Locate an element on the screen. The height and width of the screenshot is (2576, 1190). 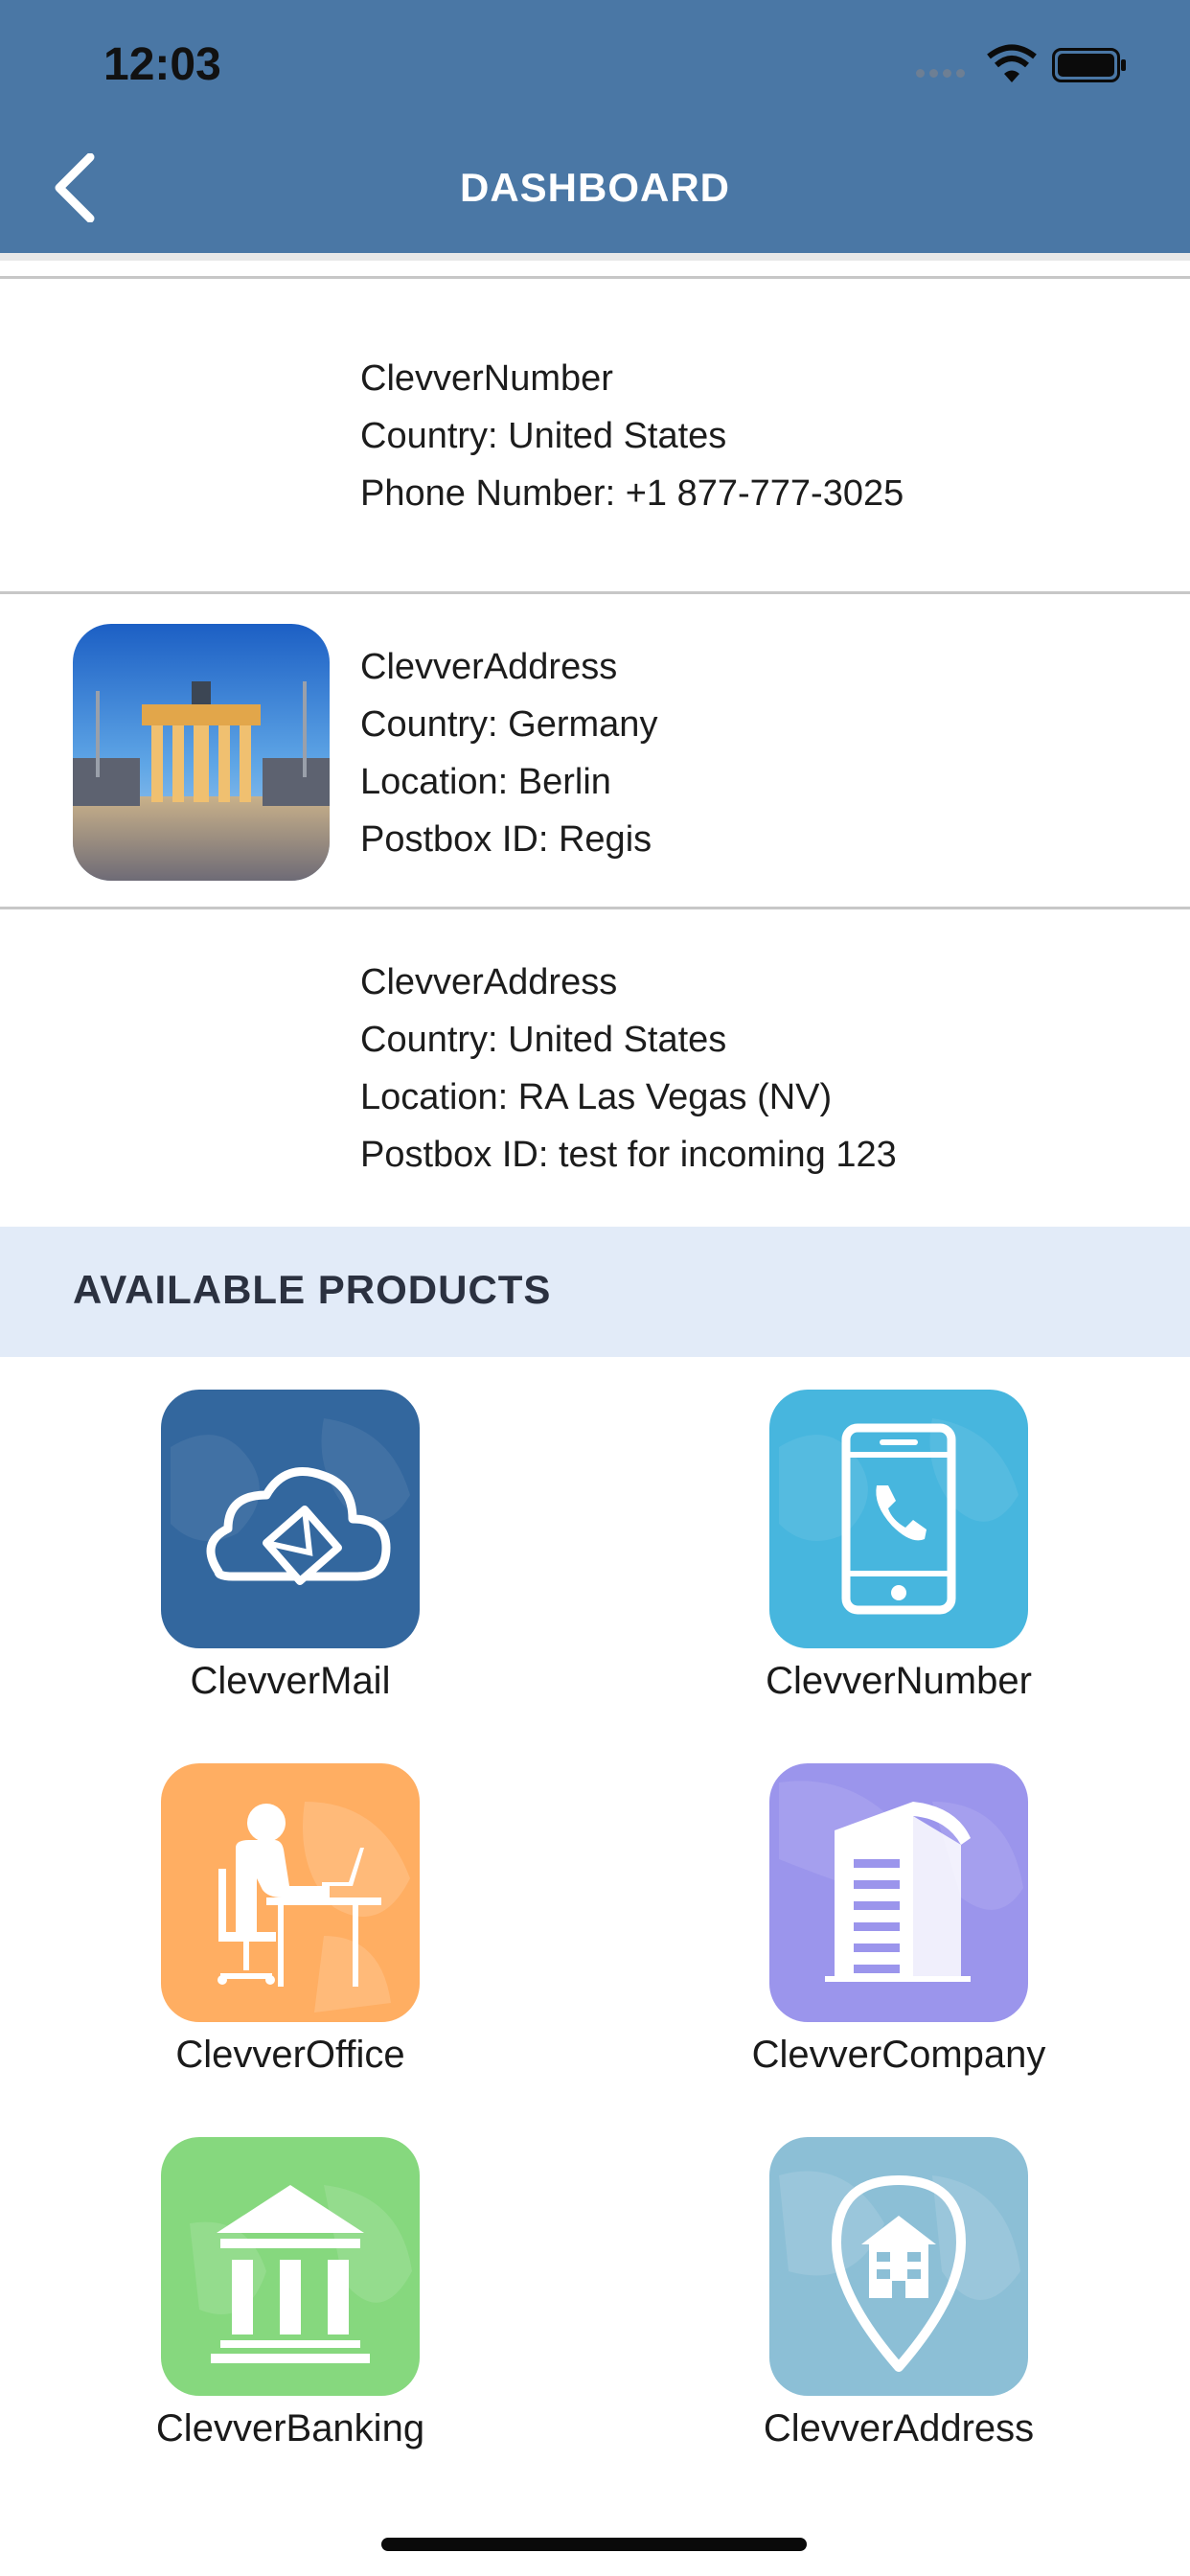
product-label: ClevverMail is located at coordinates (290, 1681).